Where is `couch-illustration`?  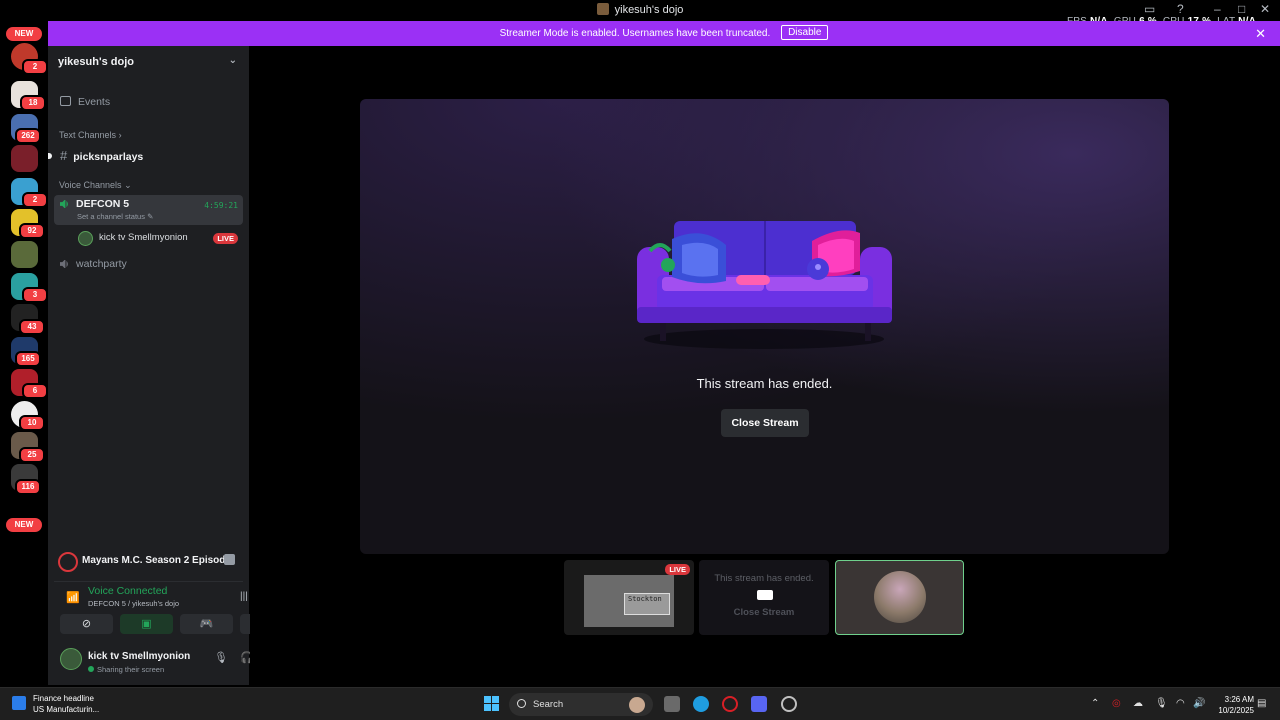 couch-illustration is located at coordinates (764, 285).